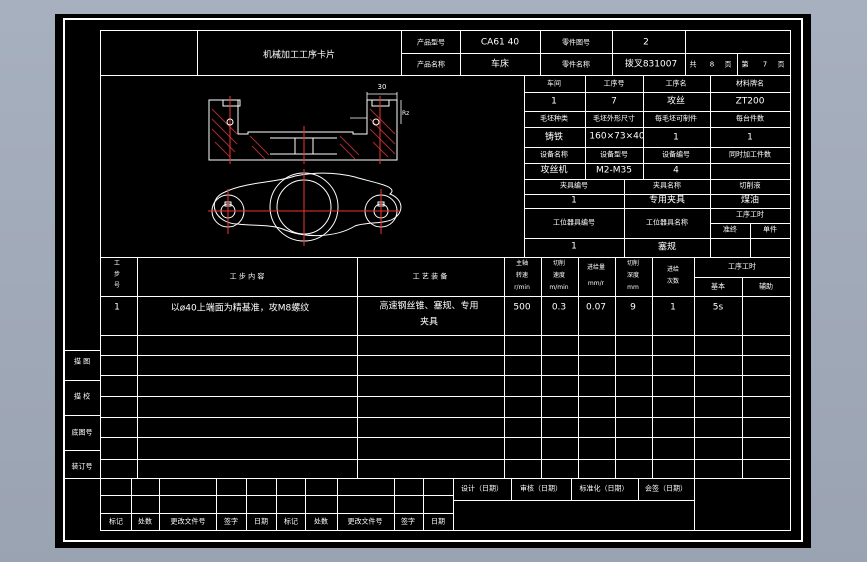 The width and height of the screenshot is (867, 562). I want to click on footer-docno-1: 更改文件号, so click(188, 521).